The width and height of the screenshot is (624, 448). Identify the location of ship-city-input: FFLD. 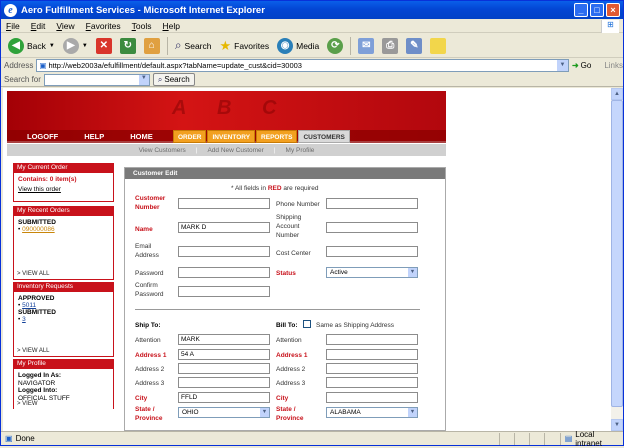
(224, 397).